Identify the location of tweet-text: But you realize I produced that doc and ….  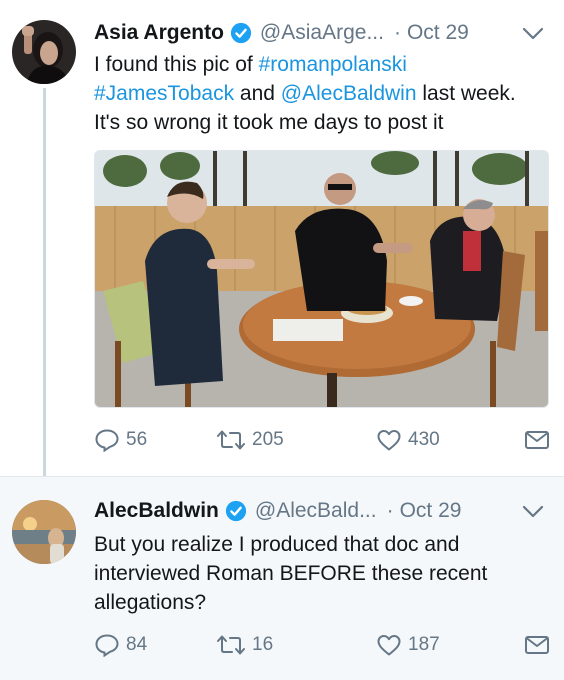
(319, 573).